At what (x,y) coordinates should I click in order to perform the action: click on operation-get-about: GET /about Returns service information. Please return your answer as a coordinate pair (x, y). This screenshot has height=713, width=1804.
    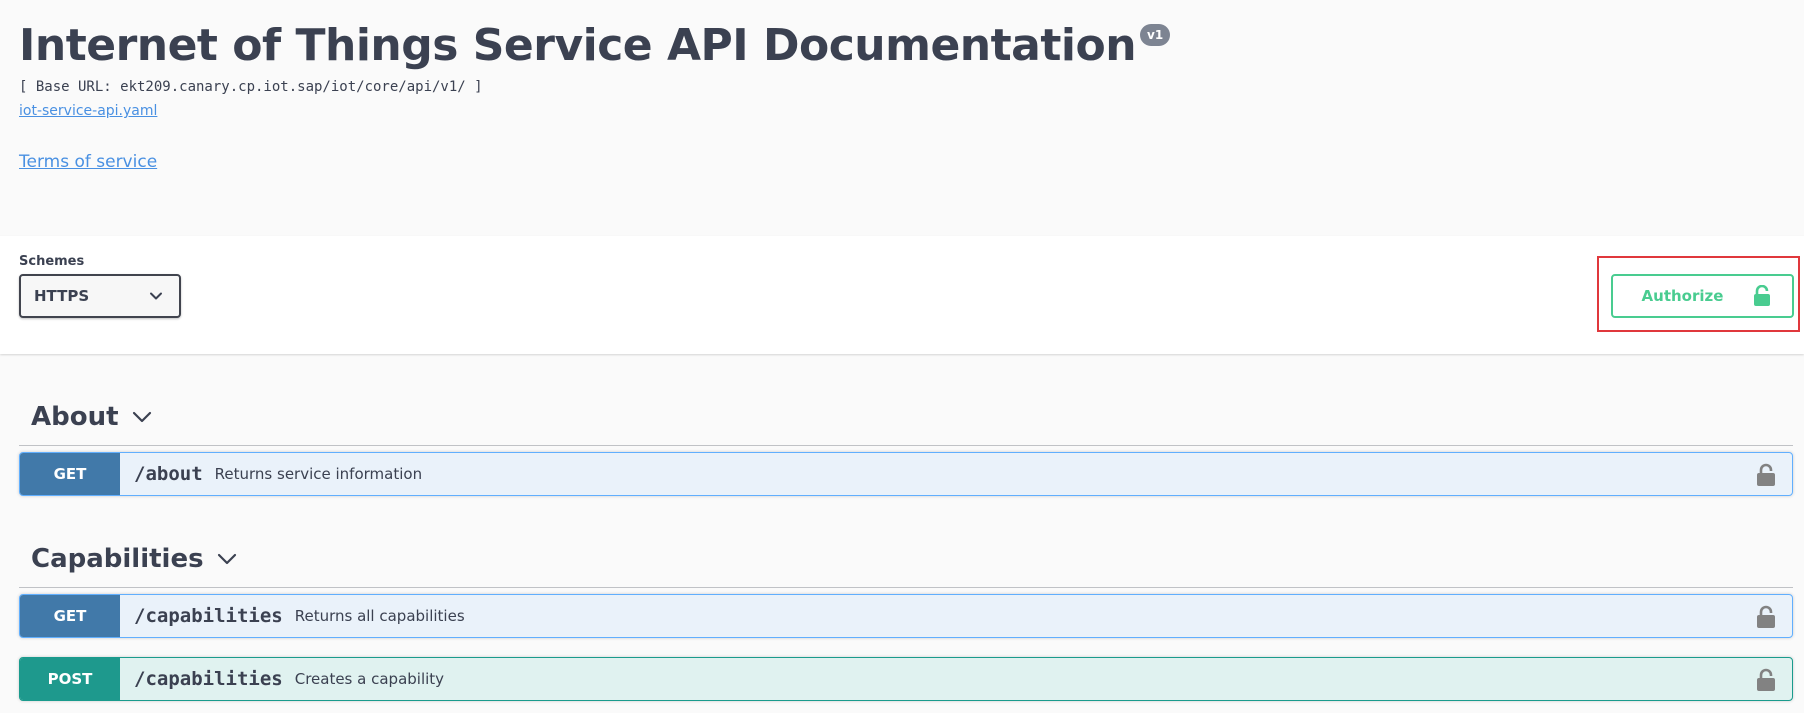
    Looking at the image, I should click on (906, 474).